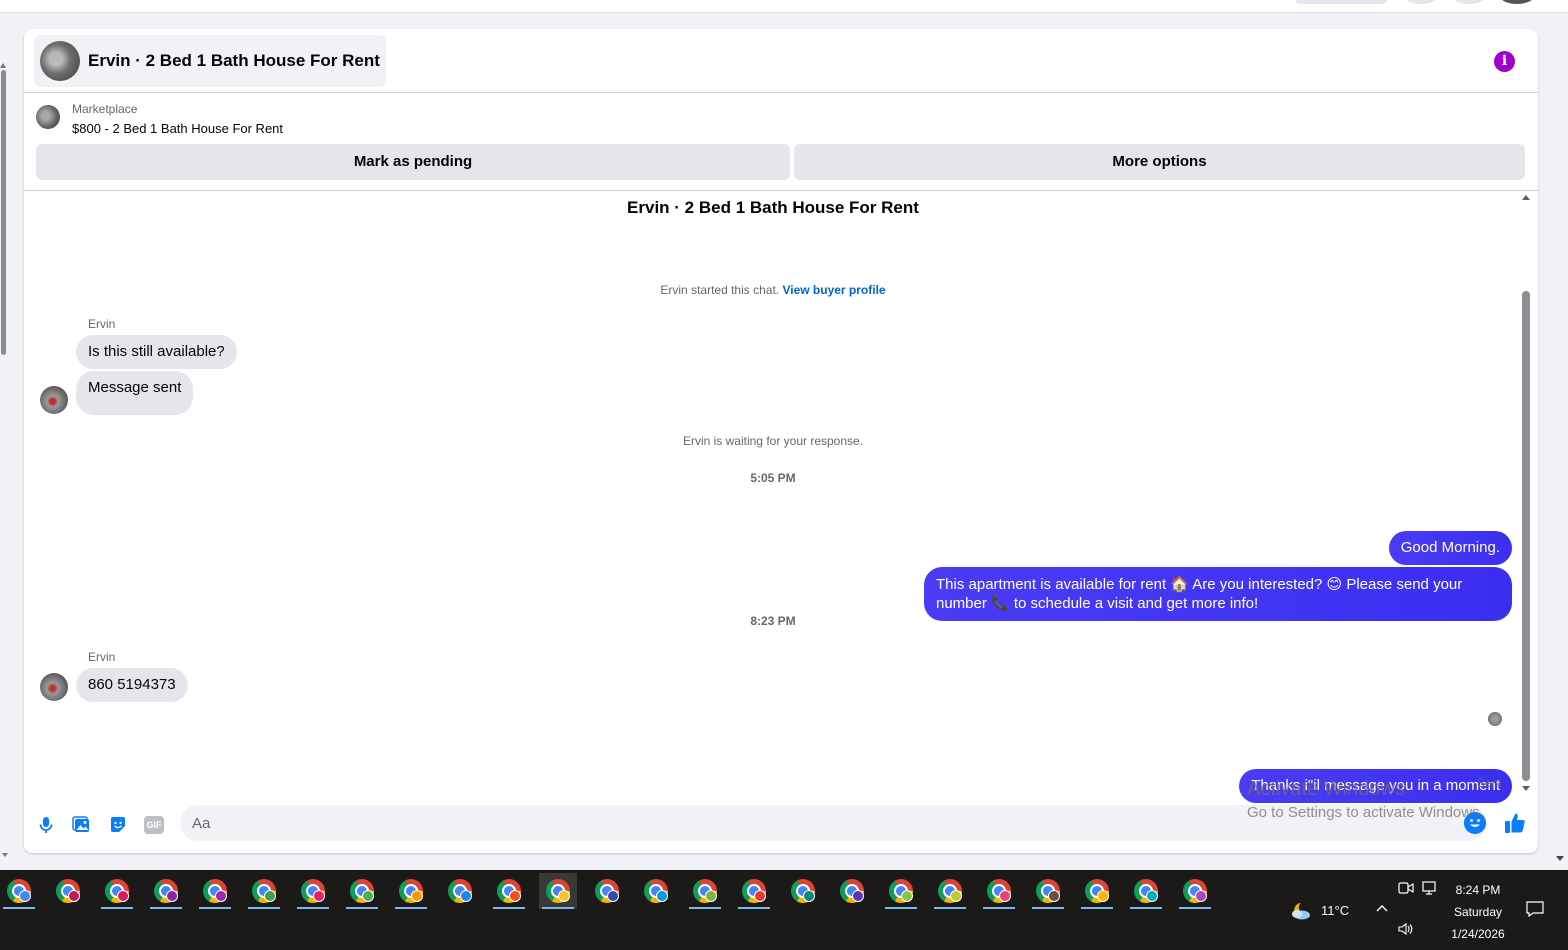  What do you see at coordinates (135, 393) in the screenshot?
I see `incoming-message: Message sent` at bounding box center [135, 393].